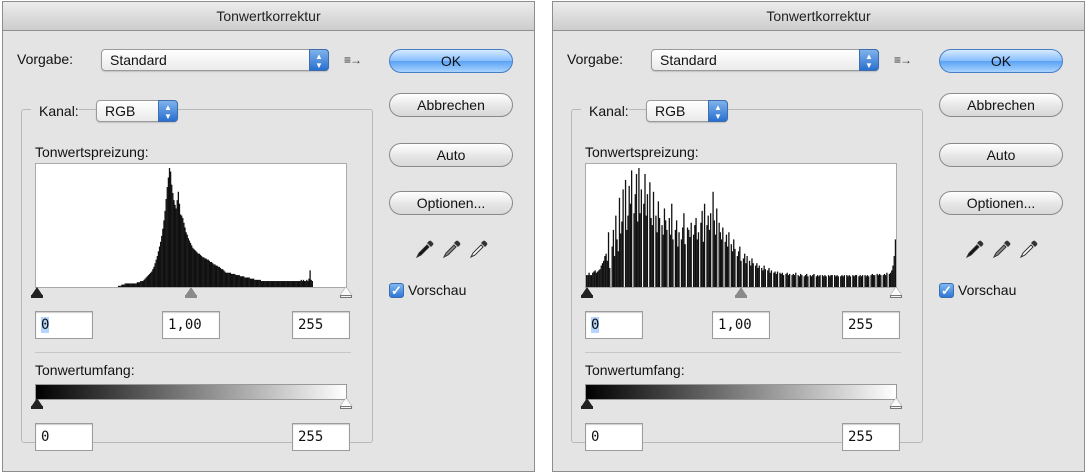  Describe the element at coordinates (268, 16) in the screenshot. I see `dialog-title: Tonwertkorrektur` at that location.